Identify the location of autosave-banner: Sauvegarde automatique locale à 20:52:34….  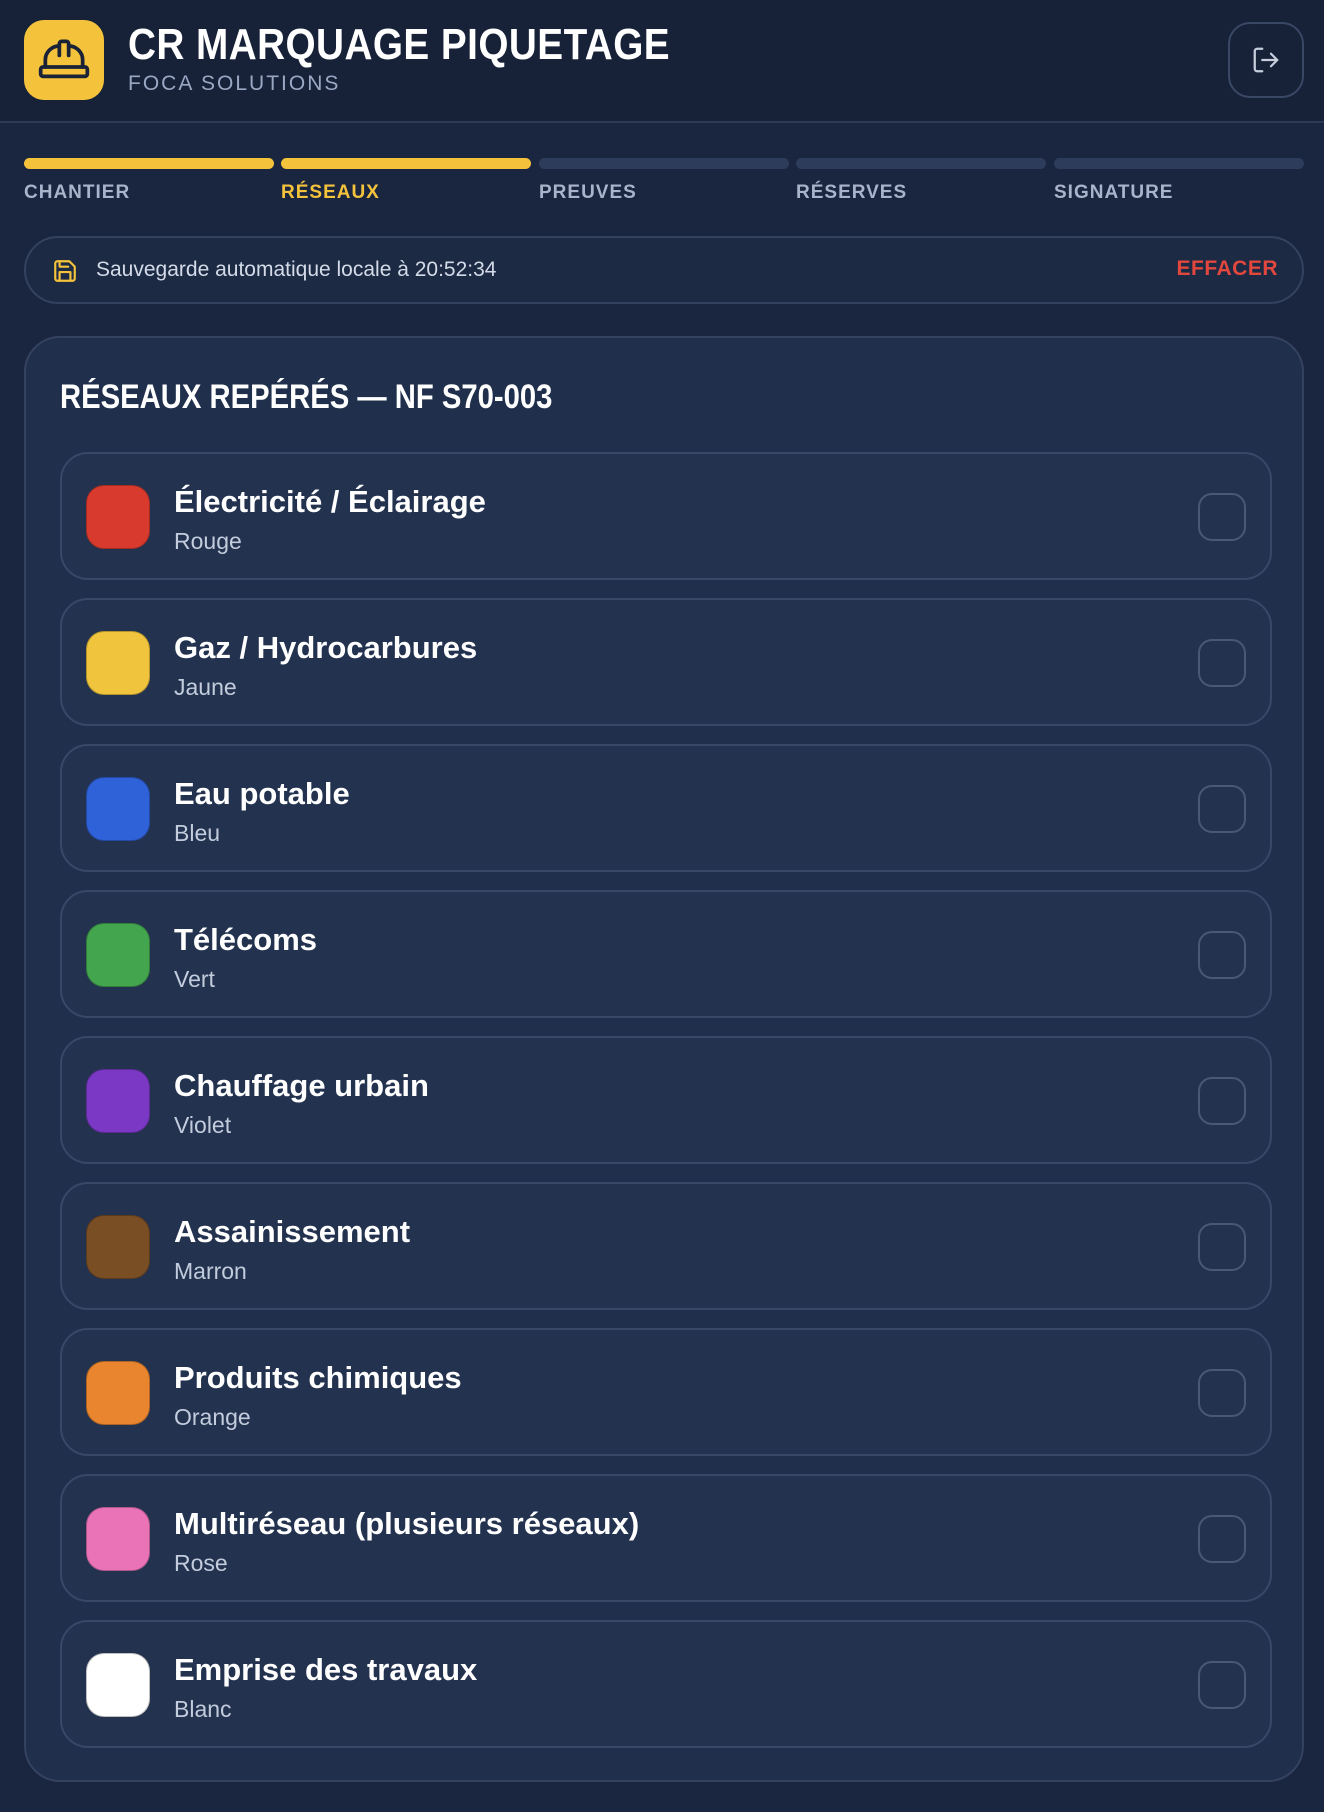
(664, 270).